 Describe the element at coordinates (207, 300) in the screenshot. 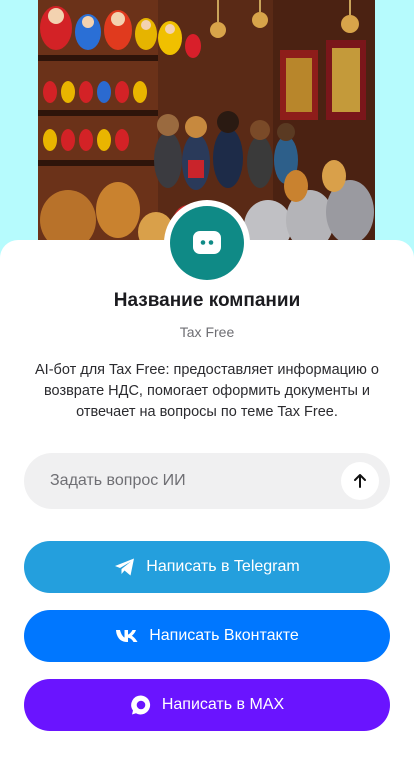

I see `company-name: Название компании` at that location.